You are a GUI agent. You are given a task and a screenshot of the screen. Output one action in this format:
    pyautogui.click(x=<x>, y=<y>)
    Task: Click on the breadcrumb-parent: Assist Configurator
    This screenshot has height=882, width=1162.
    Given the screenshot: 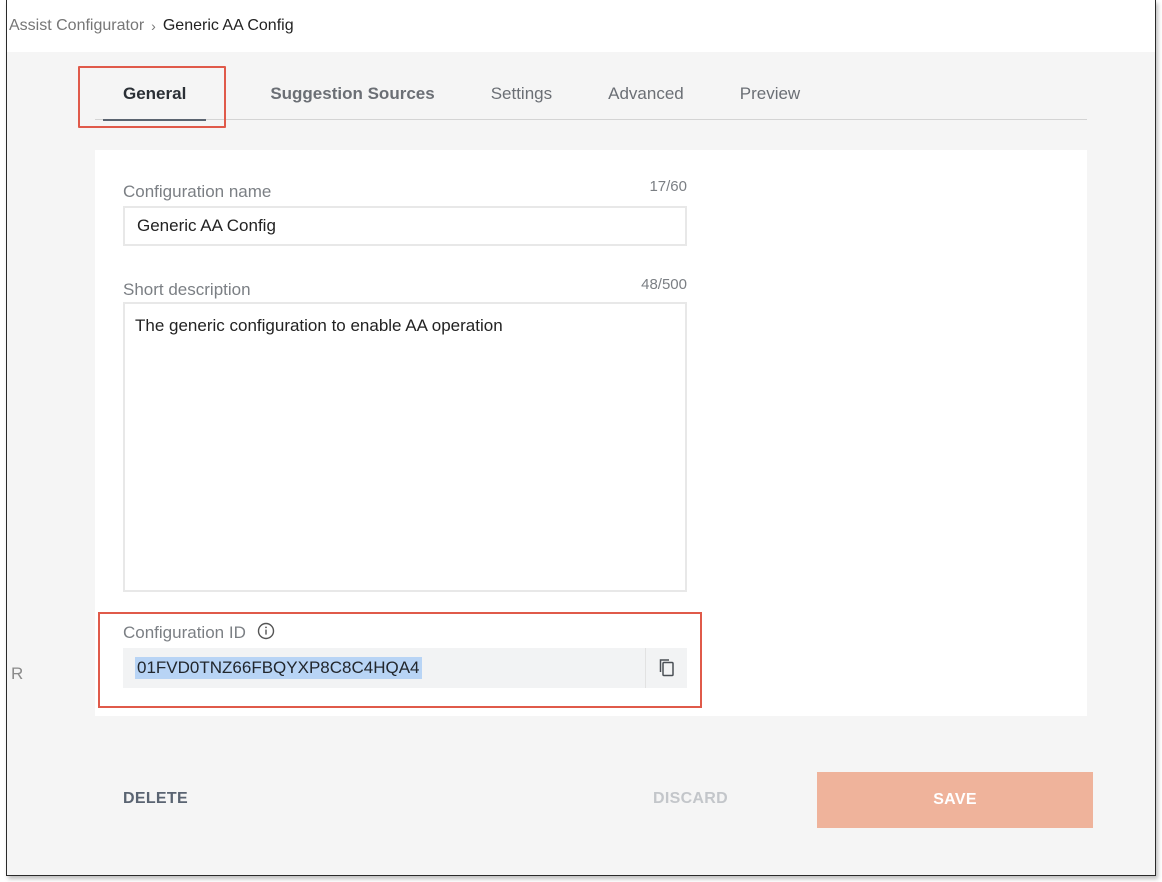 What is the action you would take?
    pyautogui.click(x=76, y=26)
    